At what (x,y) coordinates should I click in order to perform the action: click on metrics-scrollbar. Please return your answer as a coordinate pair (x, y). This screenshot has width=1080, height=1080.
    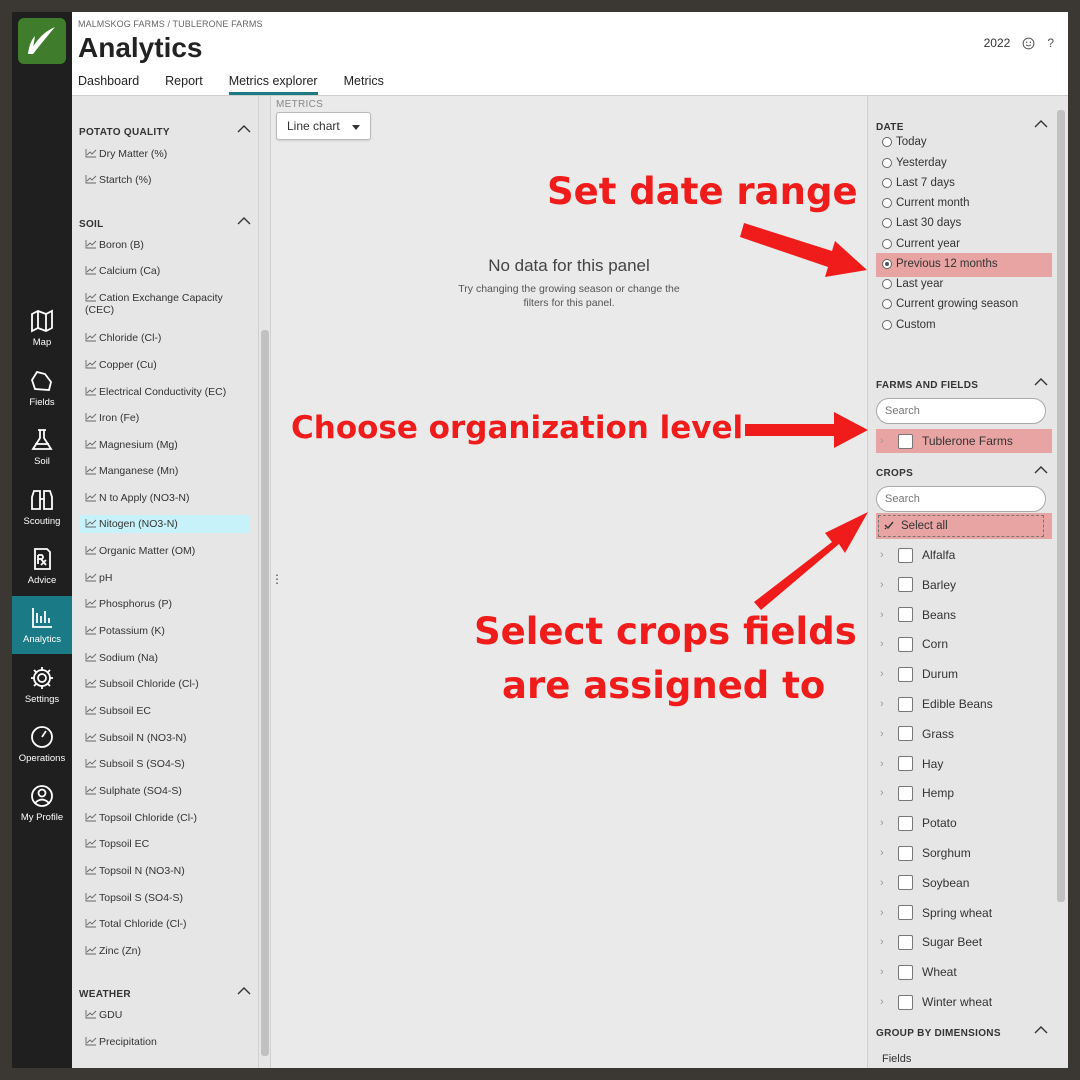
    Looking at the image, I should click on (264, 582).